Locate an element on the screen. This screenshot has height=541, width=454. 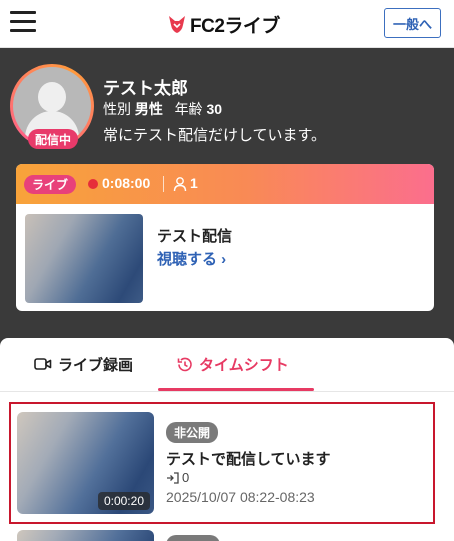
history-icon is located at coordinates (184, 364).